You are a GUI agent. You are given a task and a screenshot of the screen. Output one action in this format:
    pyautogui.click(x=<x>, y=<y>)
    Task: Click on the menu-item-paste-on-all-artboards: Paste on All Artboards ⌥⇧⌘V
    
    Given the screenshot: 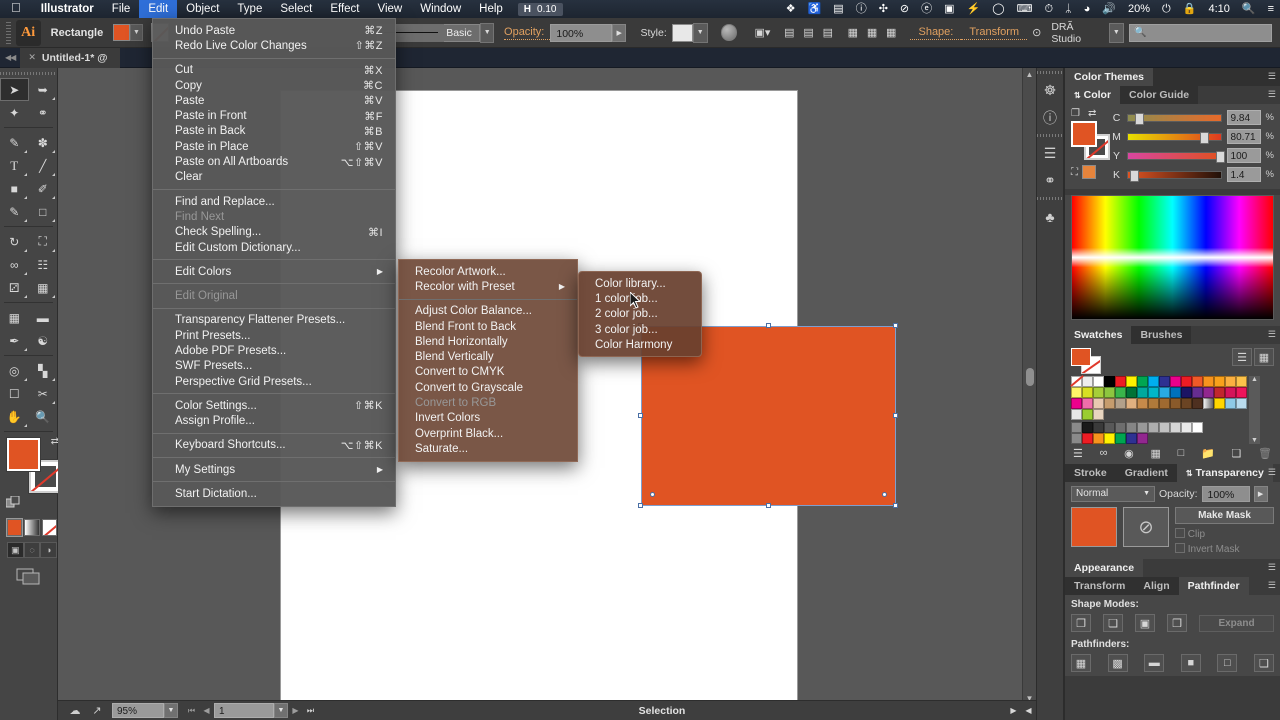 What is the action you would take?
    pyautogui.click(x=274, y=161)
    